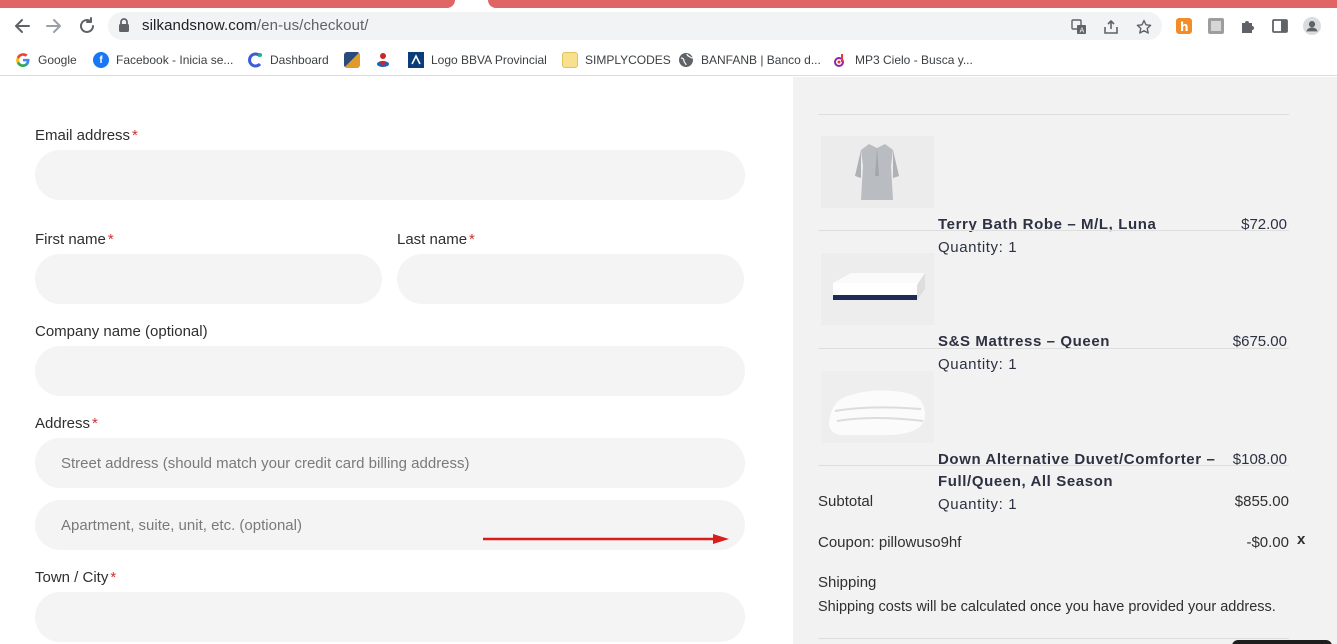 The width and height of the screenshot is (1337, 644). Describe the element at coordinates (1216, 26) in the screenshot. I see `extension-gray-icon` at that location.